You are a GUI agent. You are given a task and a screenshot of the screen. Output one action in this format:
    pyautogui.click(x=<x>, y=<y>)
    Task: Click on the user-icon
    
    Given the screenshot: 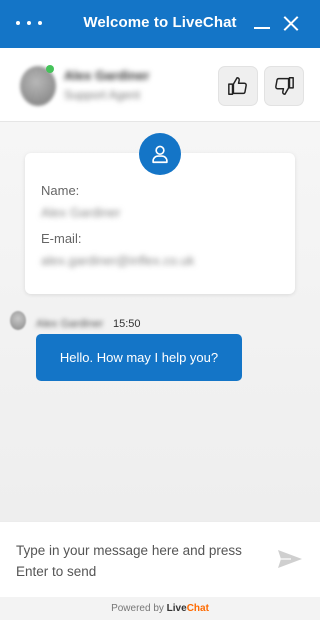 What is the action you would take?
    pyautogui.click(x=160, y=154)
    